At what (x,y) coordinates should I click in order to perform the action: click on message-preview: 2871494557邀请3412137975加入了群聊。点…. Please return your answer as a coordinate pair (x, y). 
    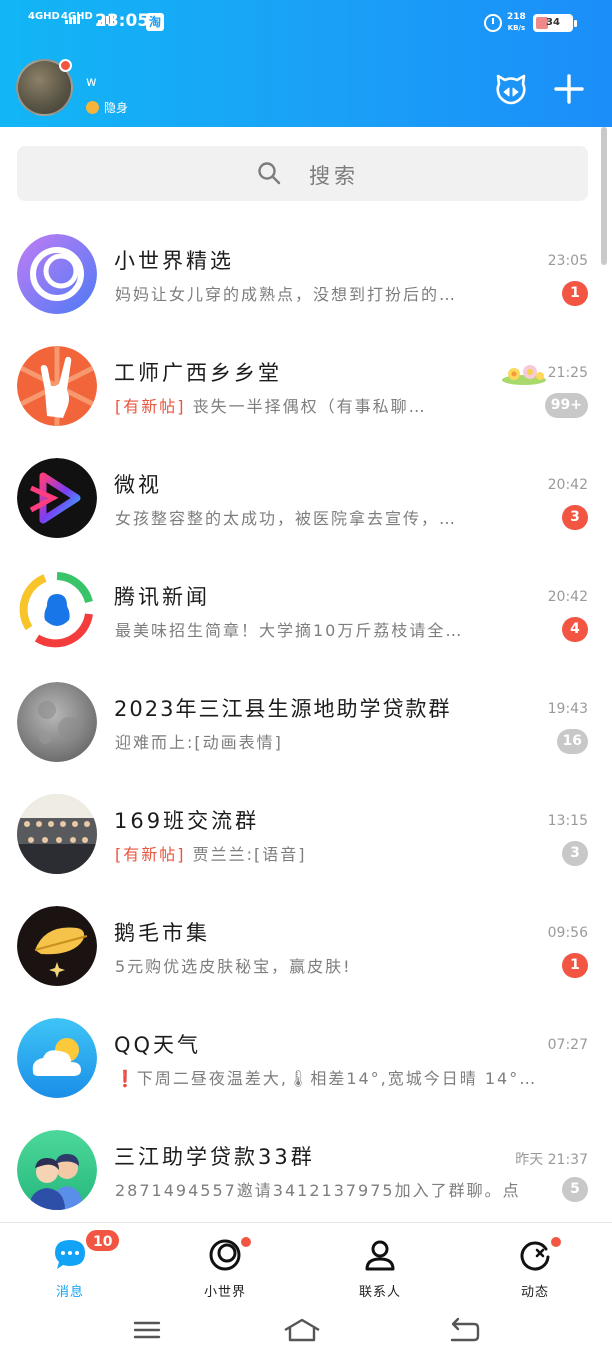
    Looking at the image, I should click on (317, 1190).